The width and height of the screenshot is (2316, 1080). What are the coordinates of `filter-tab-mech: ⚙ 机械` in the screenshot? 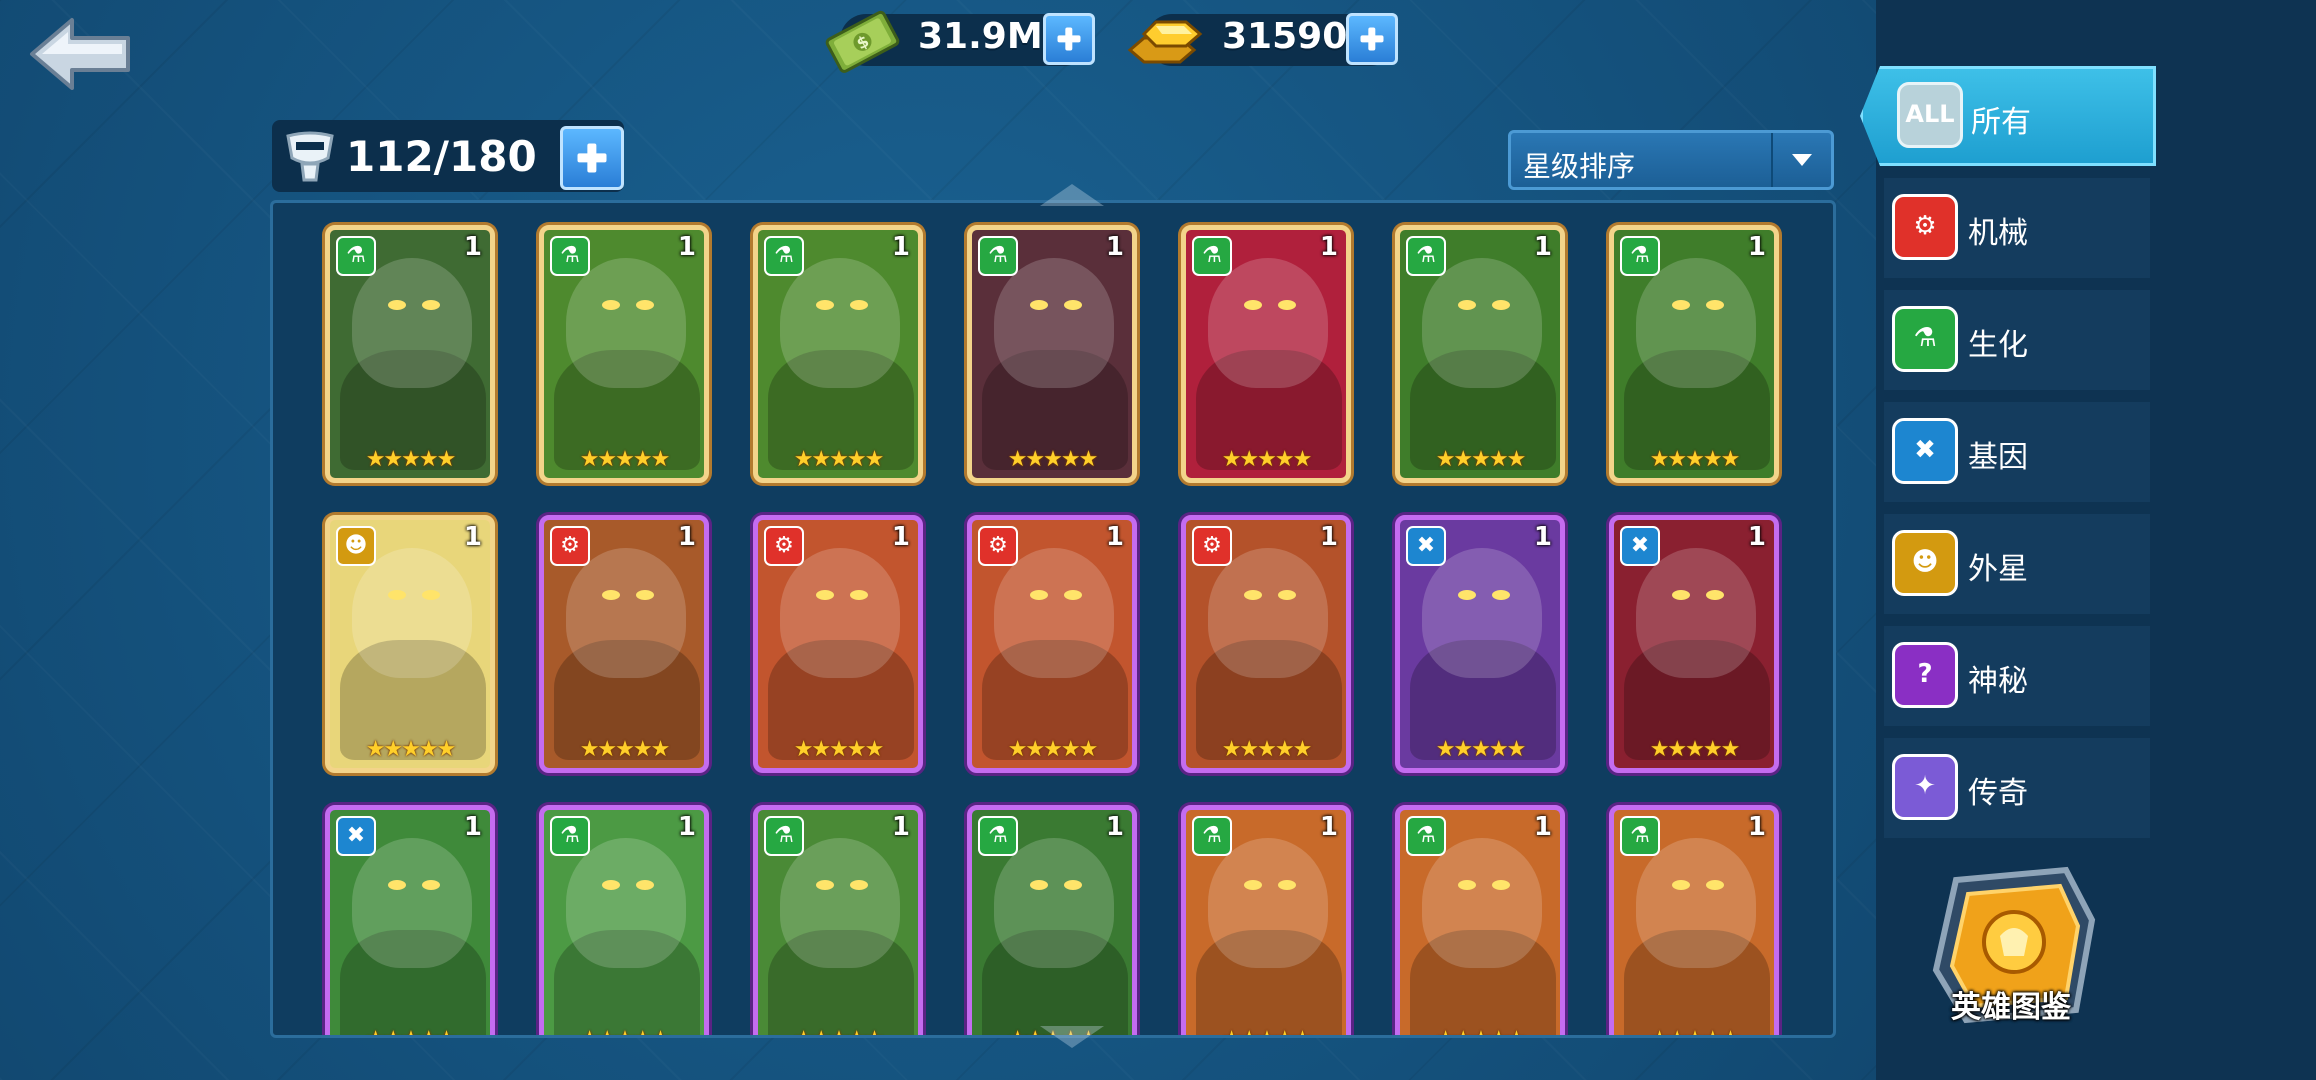 It's located at (2017, 228).